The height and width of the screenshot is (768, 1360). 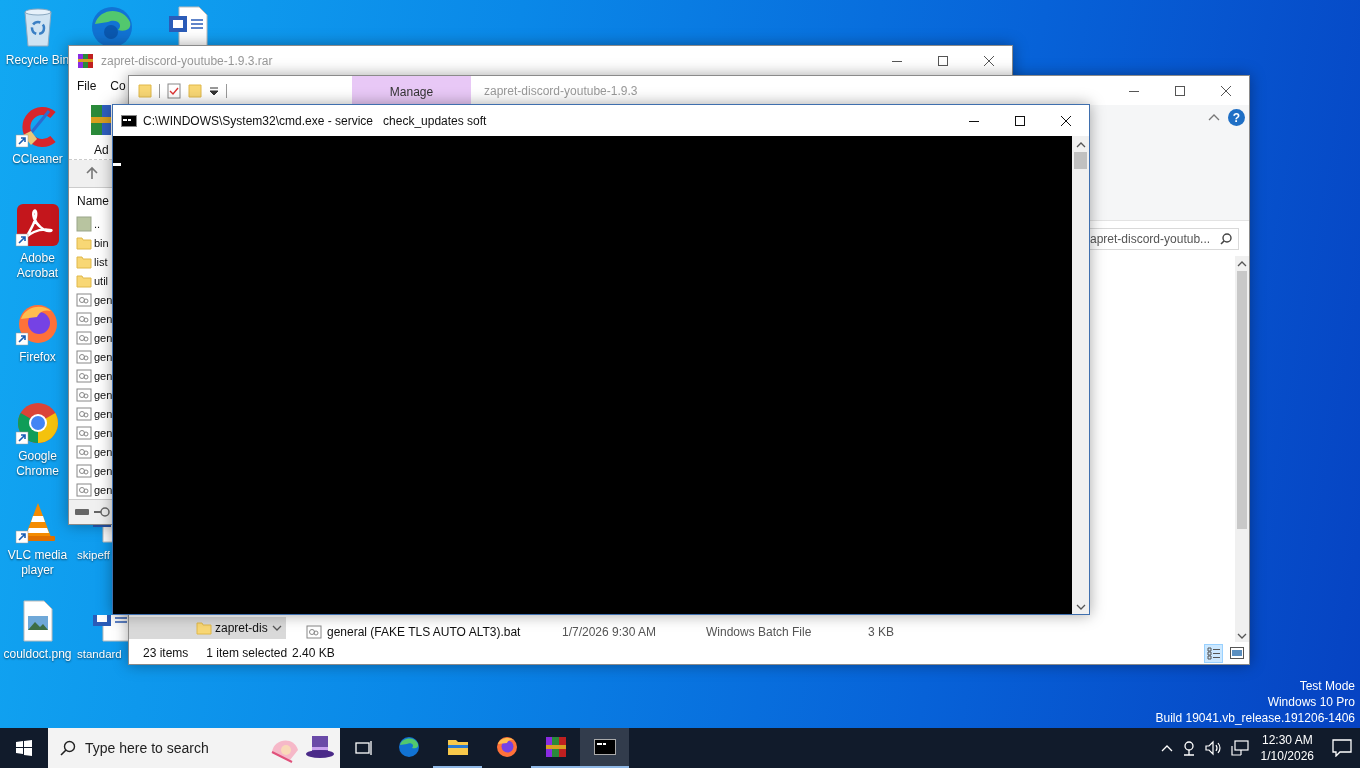 I want to click on icon-label: standard, so click(x=99, y=654).